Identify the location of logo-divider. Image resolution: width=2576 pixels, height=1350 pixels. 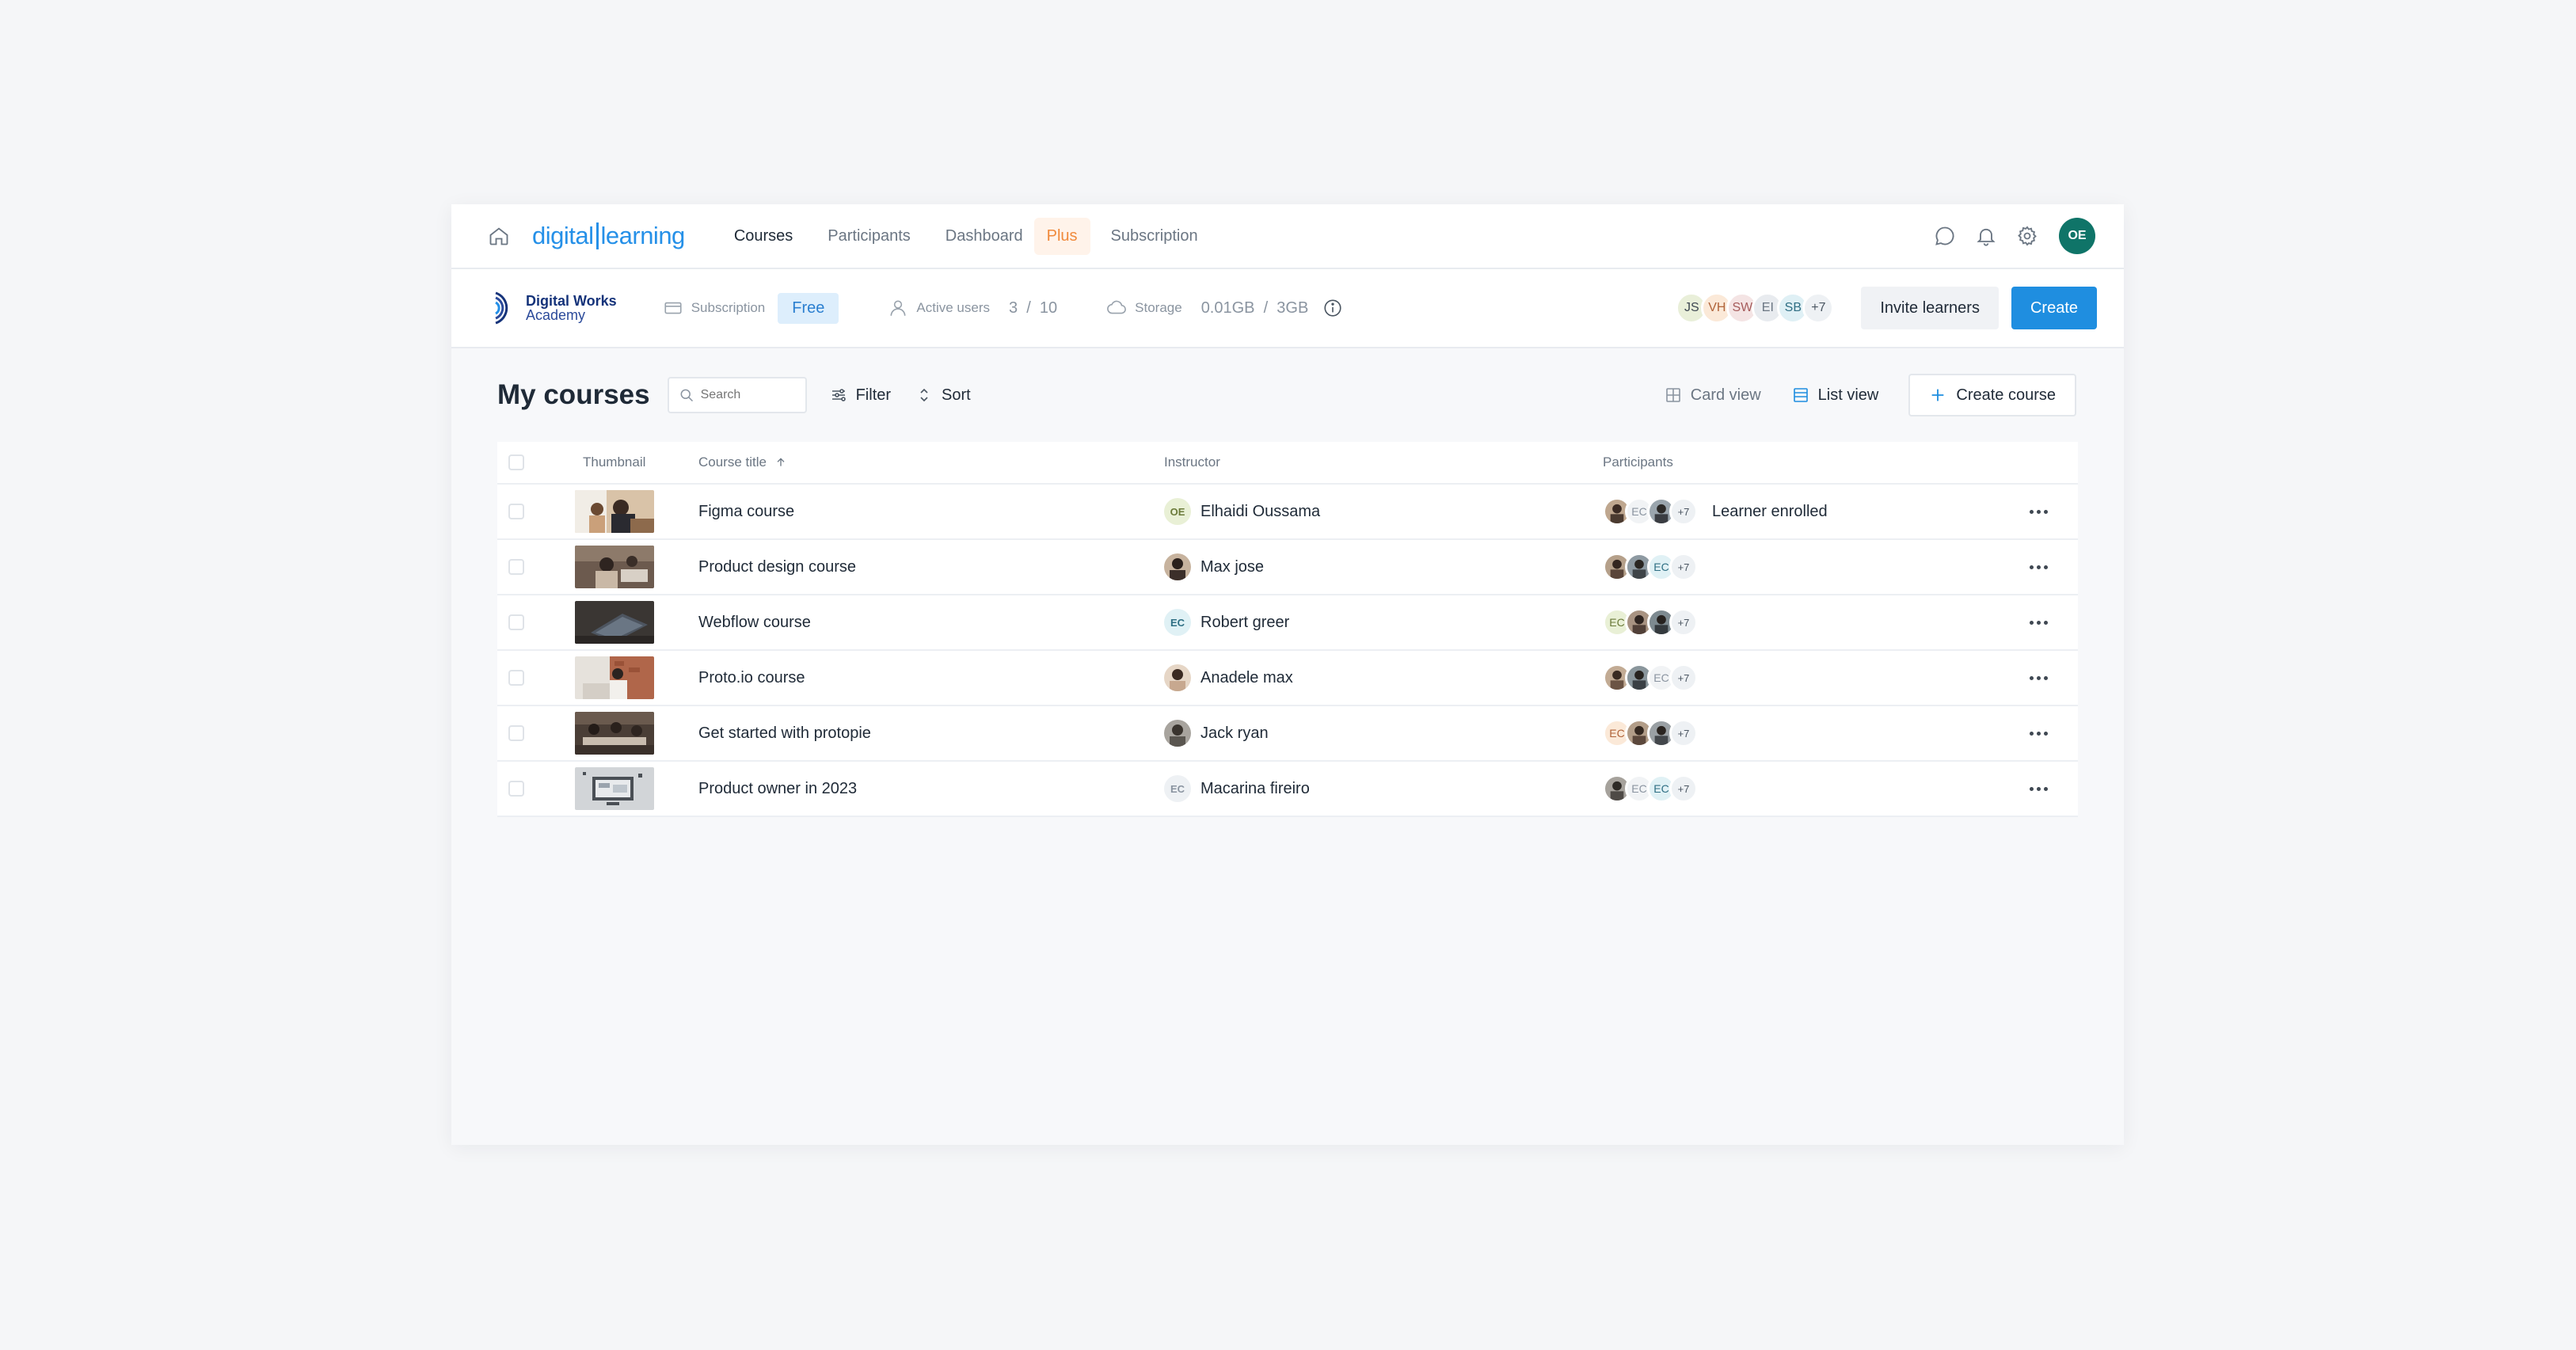
(597, 235).